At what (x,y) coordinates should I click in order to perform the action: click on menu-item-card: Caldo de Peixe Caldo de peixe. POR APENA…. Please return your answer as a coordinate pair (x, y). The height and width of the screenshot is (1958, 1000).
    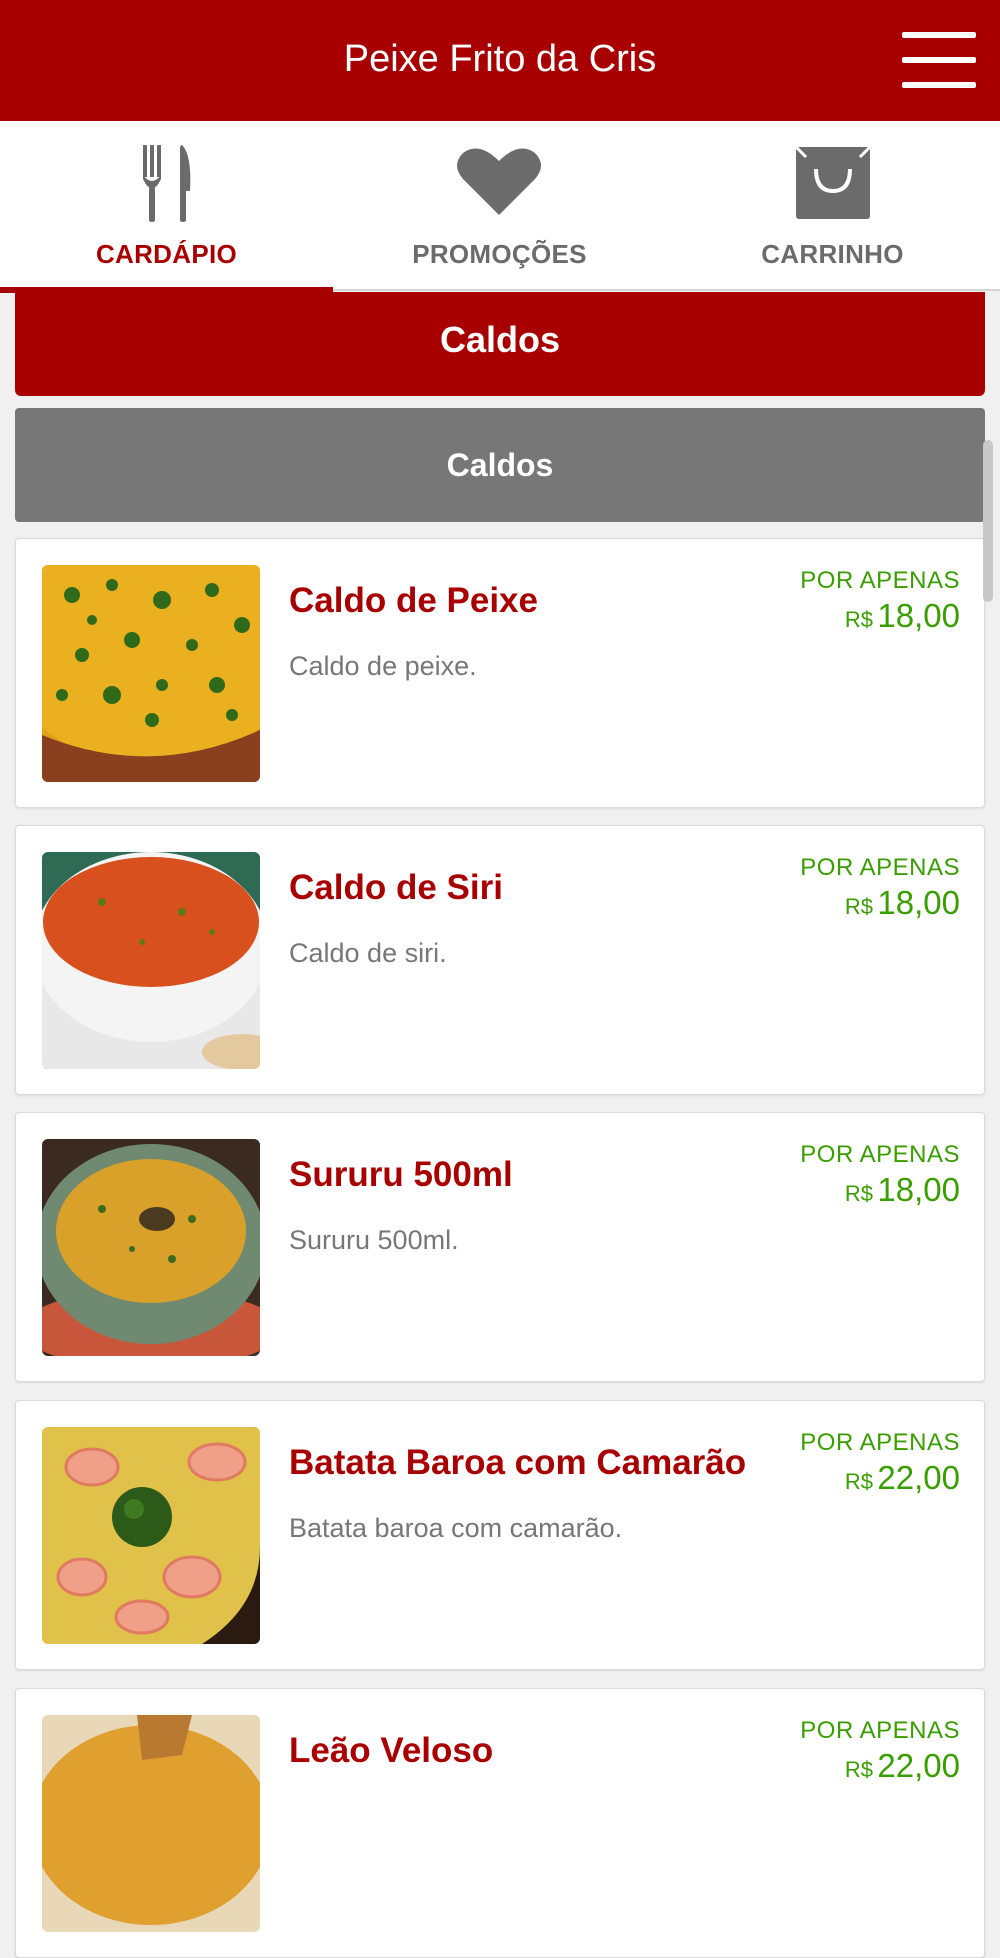
    Looking at the image, I should click on (500, 673).